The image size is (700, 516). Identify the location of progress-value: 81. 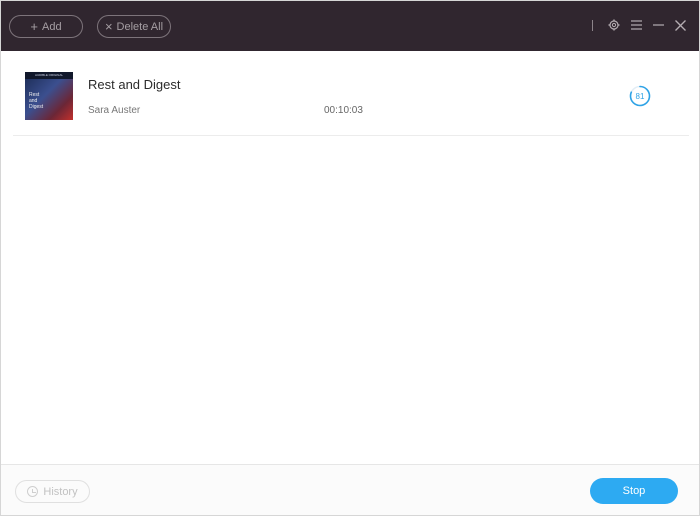
(640, 96).